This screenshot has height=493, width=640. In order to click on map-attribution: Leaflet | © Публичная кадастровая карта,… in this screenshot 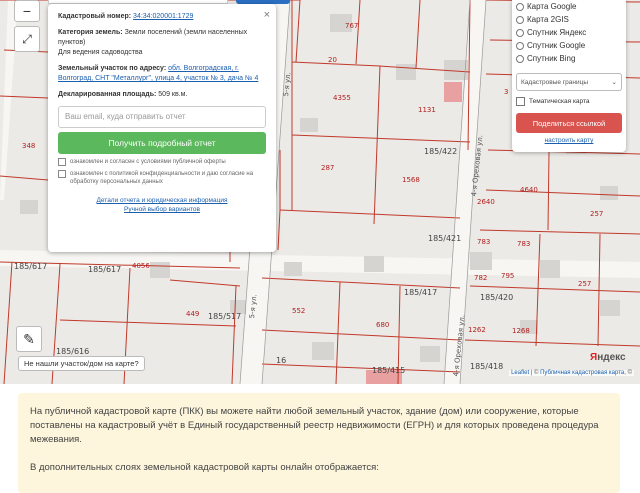, I will do `click(571, 373)`.